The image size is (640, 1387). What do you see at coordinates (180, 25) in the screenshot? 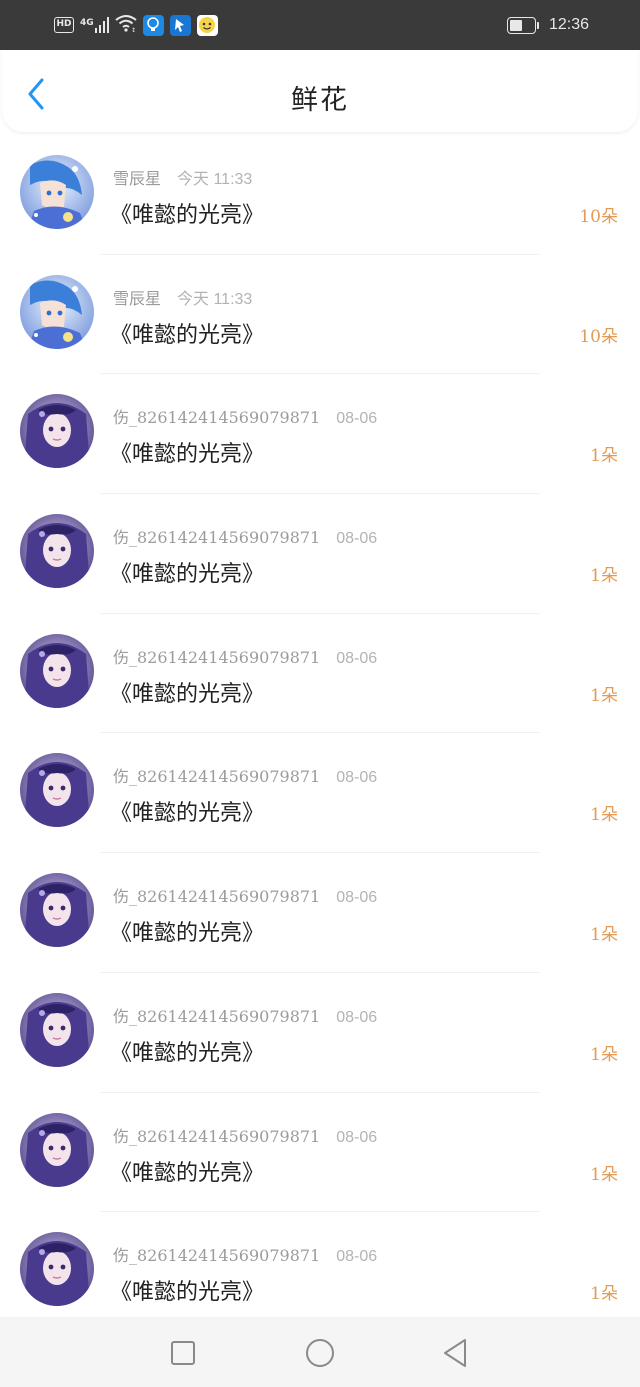
I see `pen-app-icon` at bounding box center [180, 25].